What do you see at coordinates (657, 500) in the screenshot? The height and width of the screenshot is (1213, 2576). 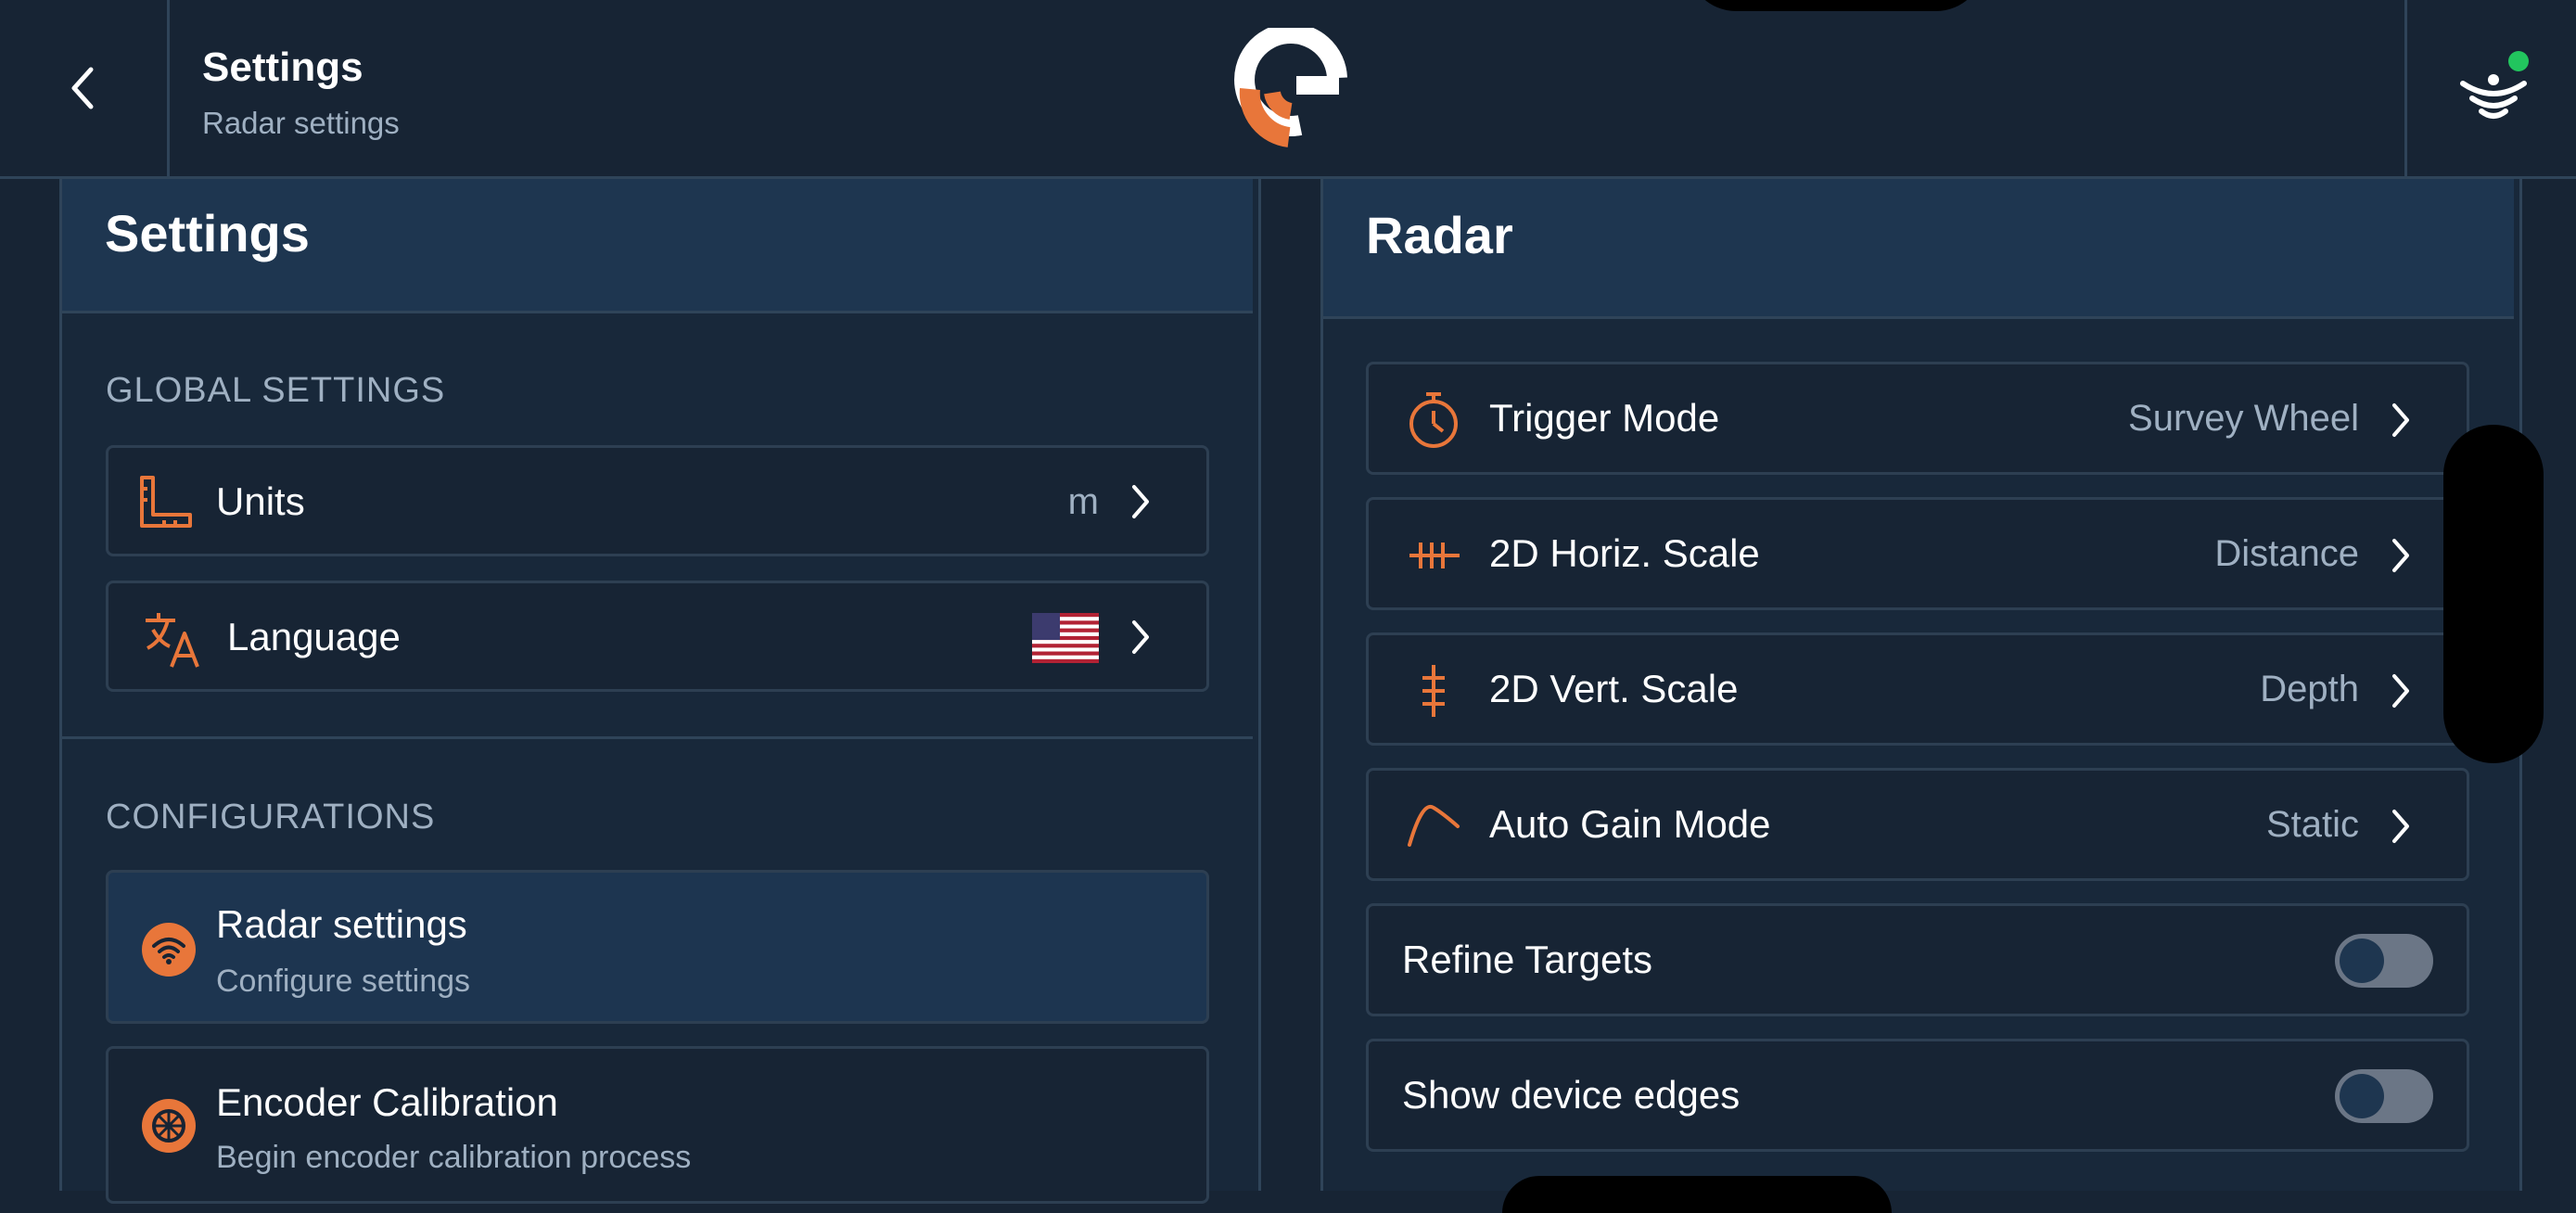 I see `units-row: Units m` at bounding box center [657, 500].